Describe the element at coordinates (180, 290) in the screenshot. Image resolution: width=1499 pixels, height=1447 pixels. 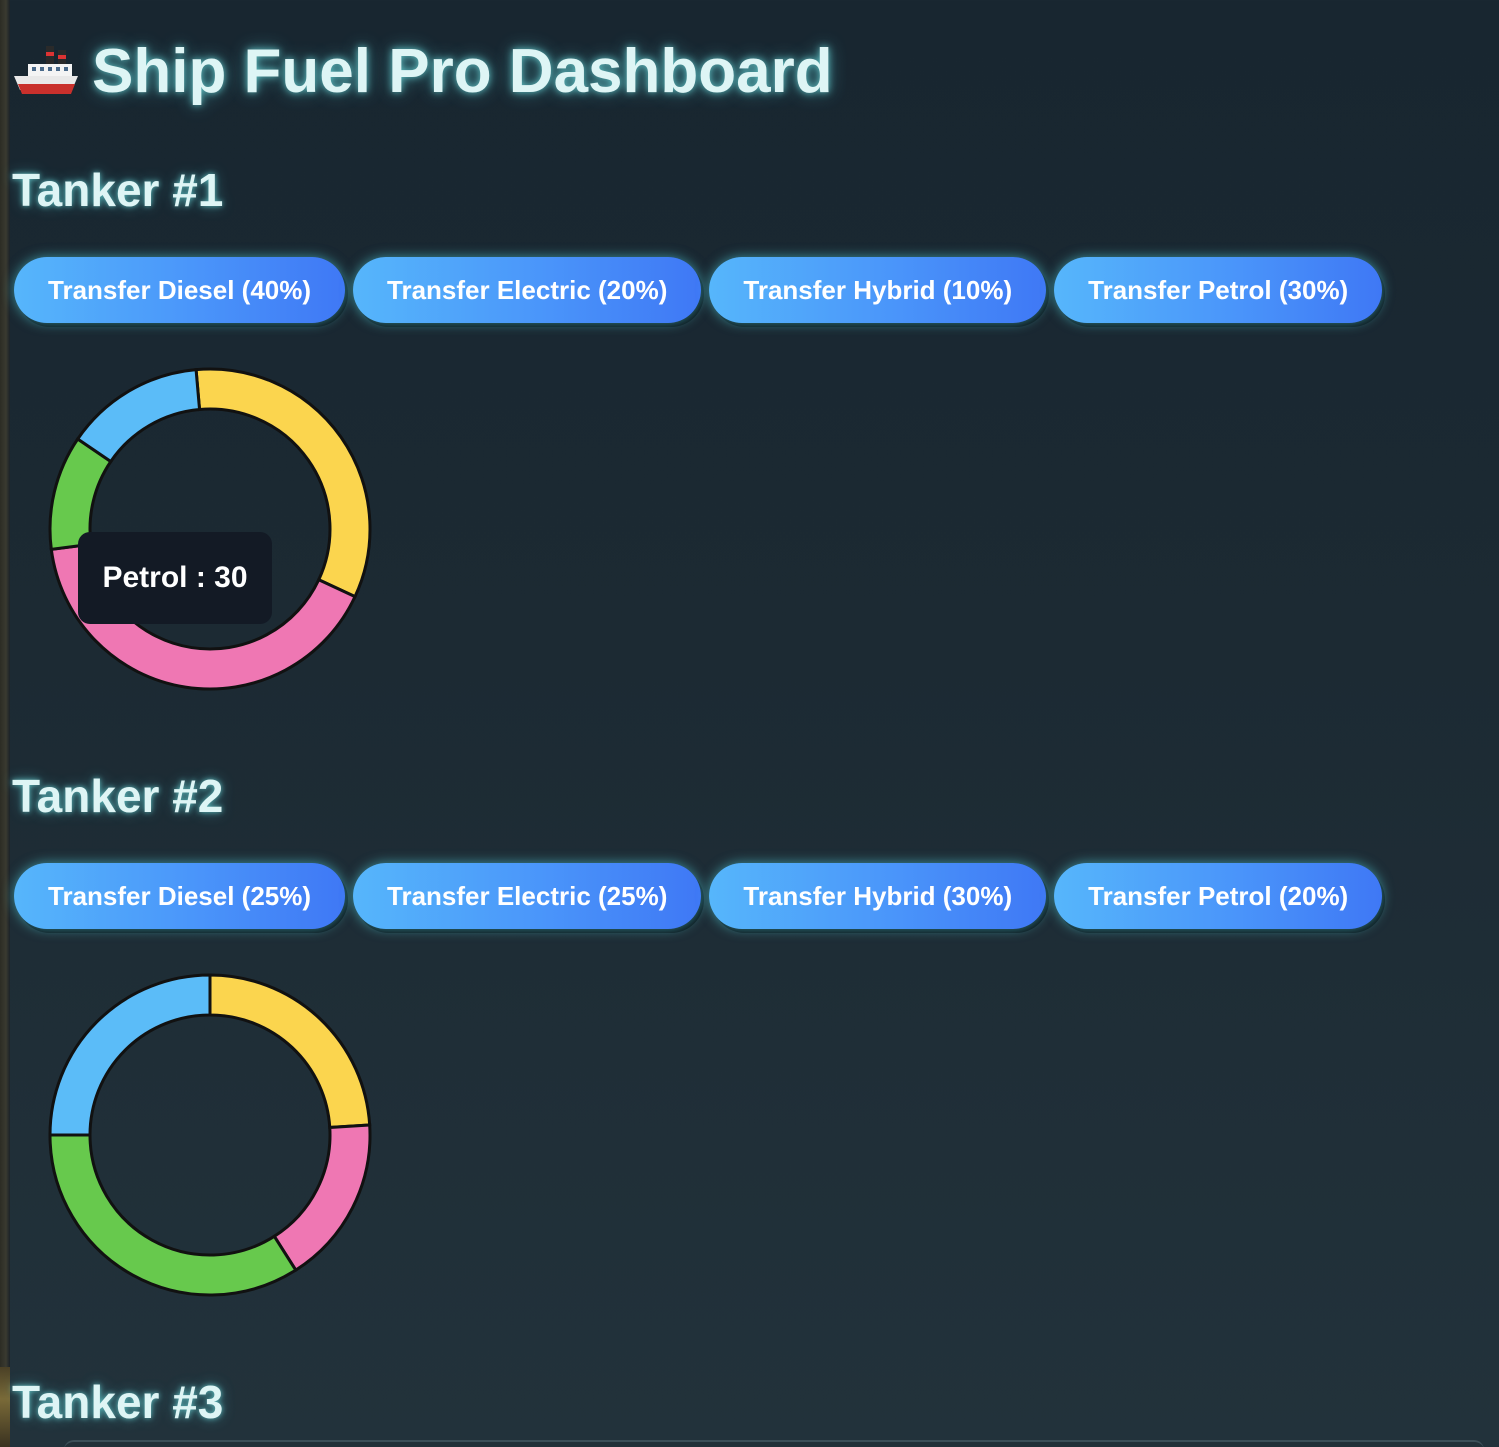
I see `transfer-diesel-button: Transfer Diesel (40%)` at that location.